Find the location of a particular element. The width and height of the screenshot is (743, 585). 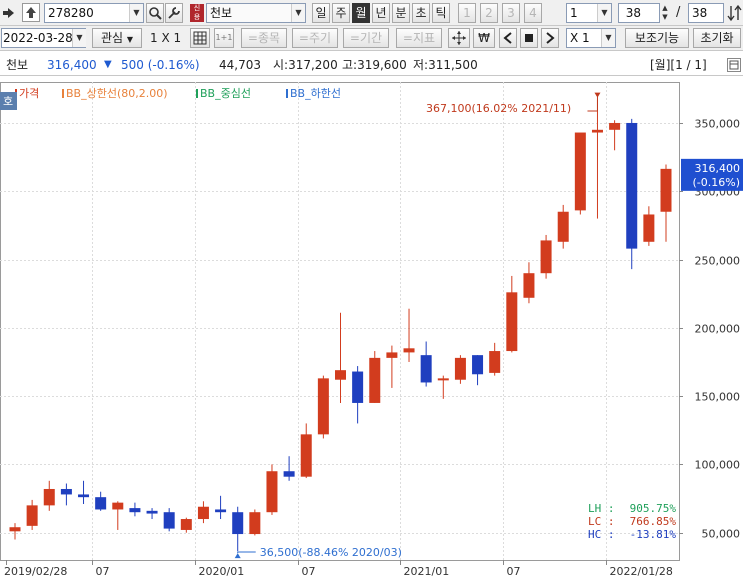

chart-settings-icon is located at coordinates (734, 65).